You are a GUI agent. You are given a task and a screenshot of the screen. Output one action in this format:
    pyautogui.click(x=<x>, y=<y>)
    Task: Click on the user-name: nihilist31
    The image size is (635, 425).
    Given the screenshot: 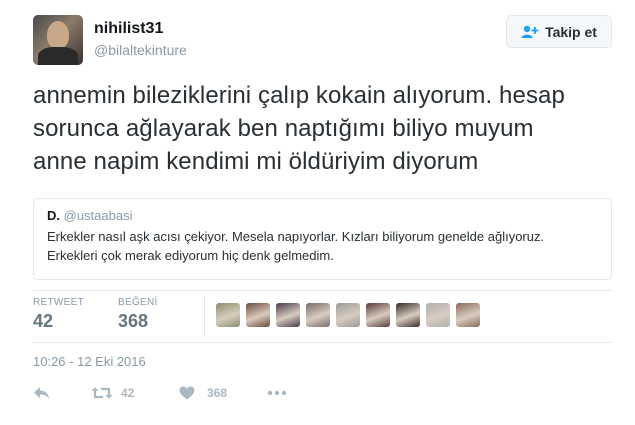 What is the action you would take?
    pyautogui.click(x=128, y=29)
    